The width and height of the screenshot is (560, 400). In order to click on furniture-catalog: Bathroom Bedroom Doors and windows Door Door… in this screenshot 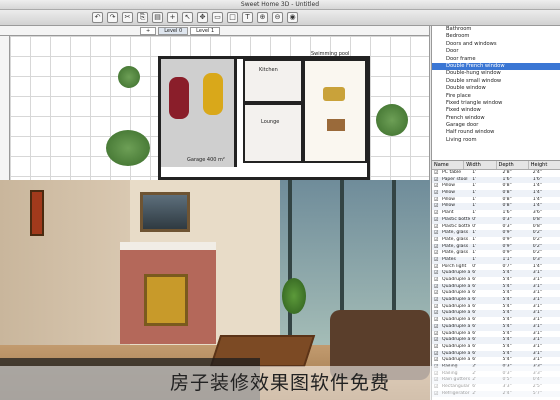, I will do `click(496, 93)`.